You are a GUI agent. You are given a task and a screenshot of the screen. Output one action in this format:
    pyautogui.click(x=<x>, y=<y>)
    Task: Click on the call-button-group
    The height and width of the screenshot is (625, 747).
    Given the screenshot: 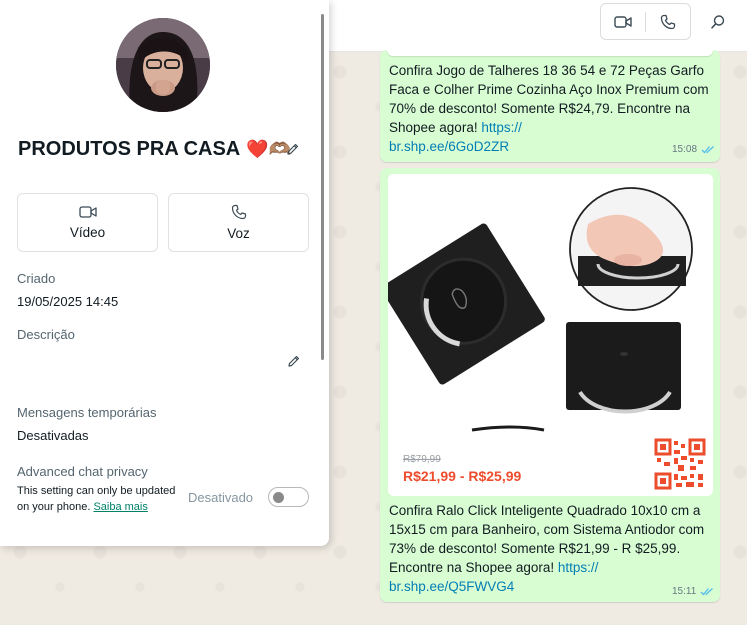 What is the action you would take?
    pyautogui.click(x=645, y=21)
    